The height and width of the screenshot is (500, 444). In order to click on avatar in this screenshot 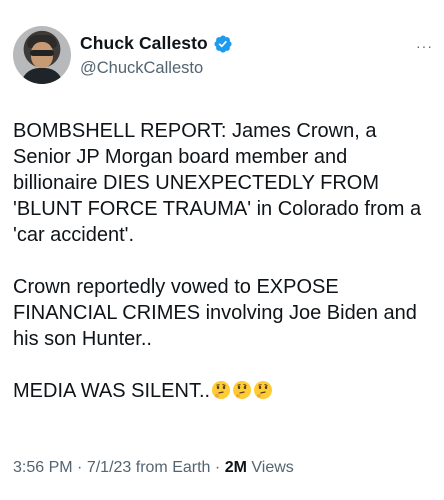, I will do `click(42, 55)`.